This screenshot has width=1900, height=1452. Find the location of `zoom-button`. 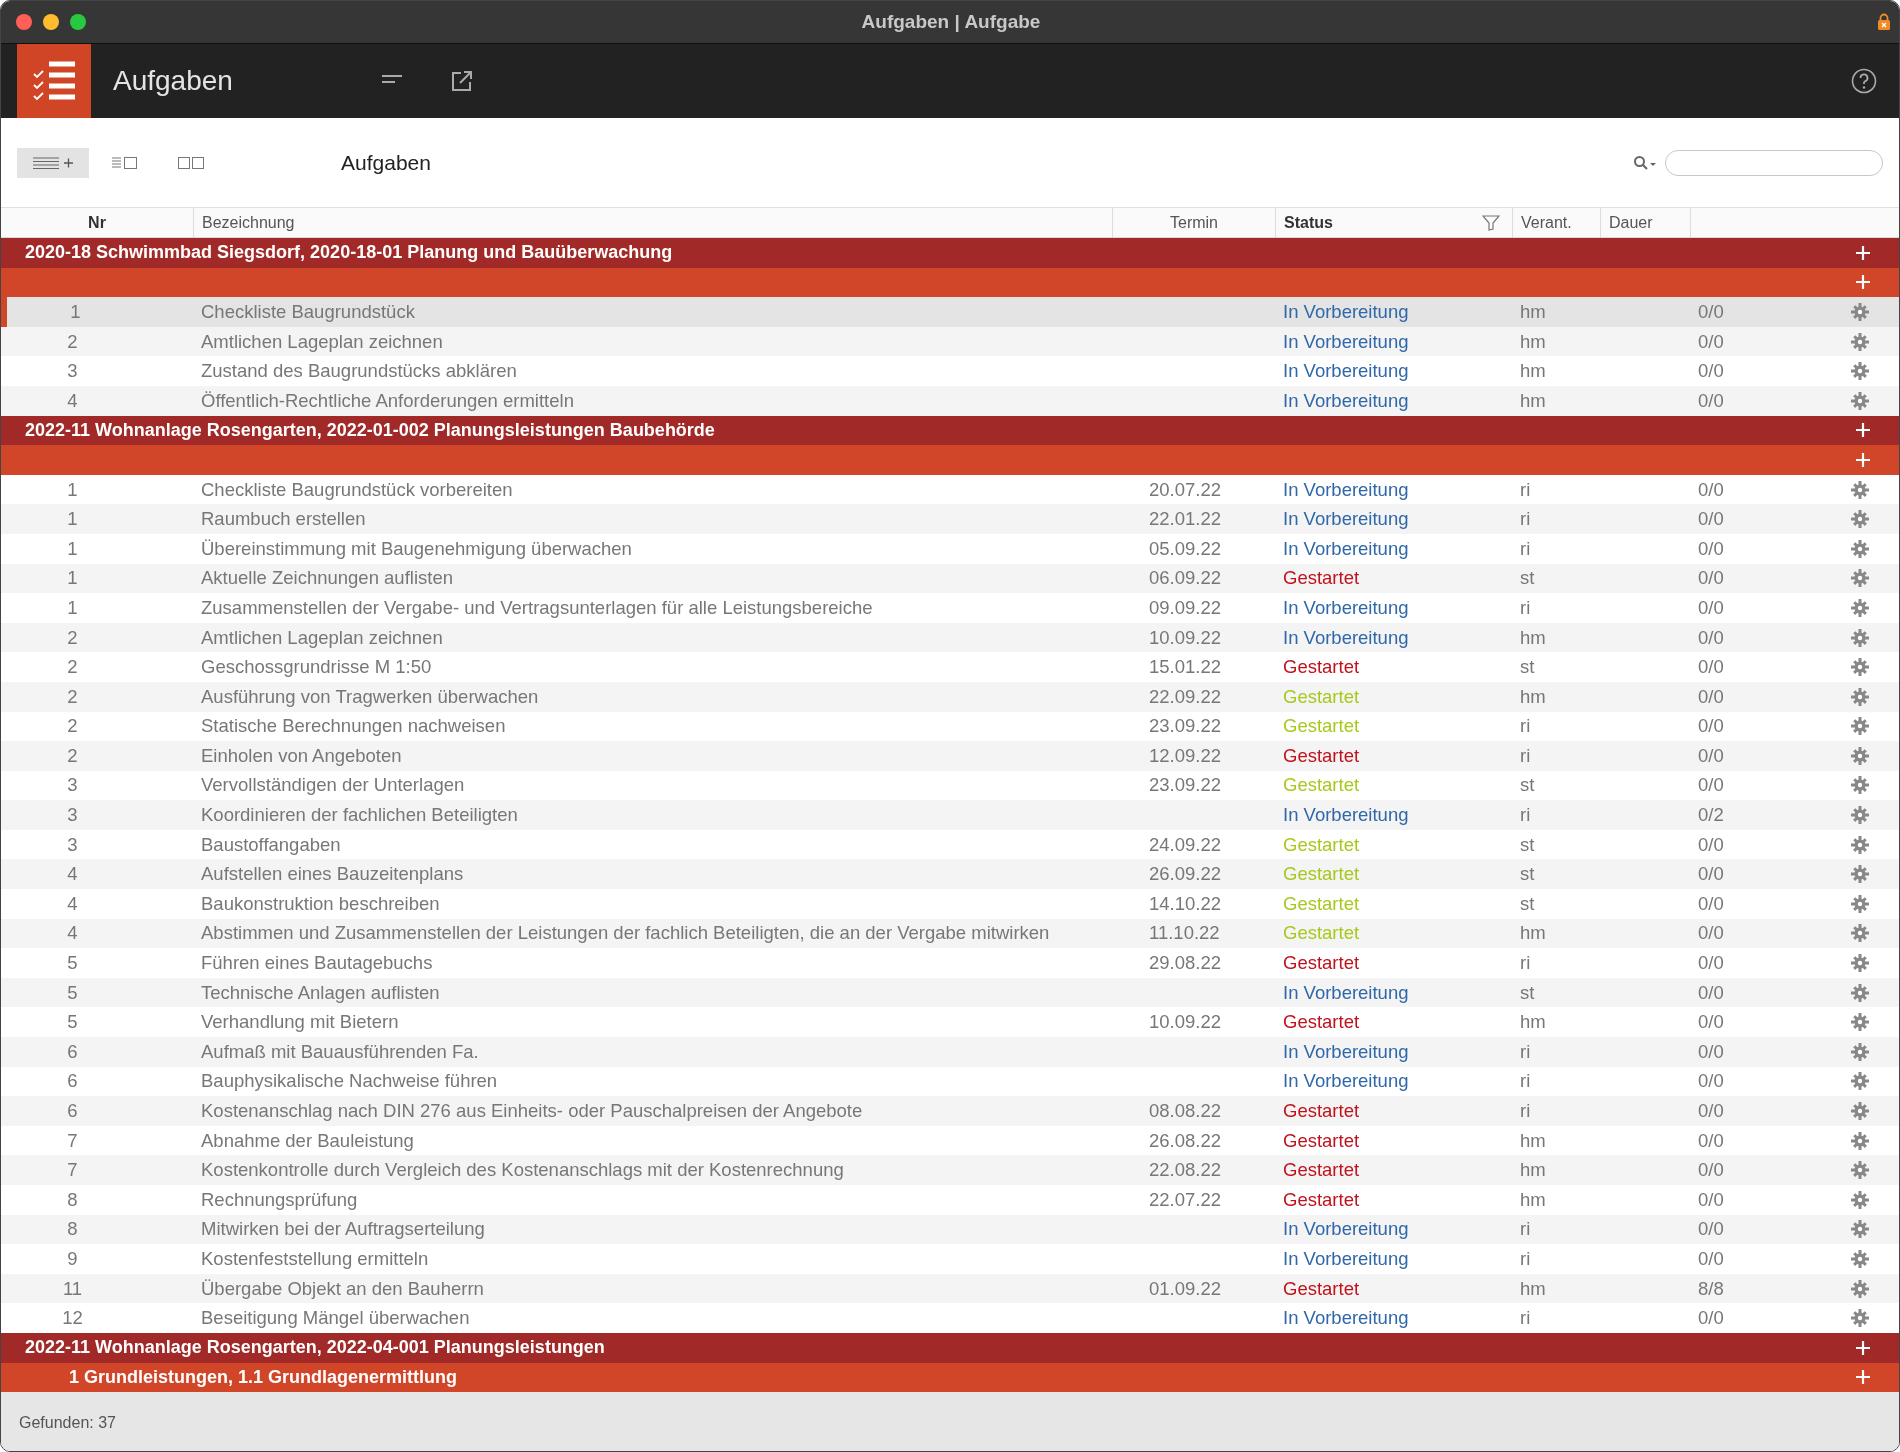

zoom-button is located at coordinates (78, 22).